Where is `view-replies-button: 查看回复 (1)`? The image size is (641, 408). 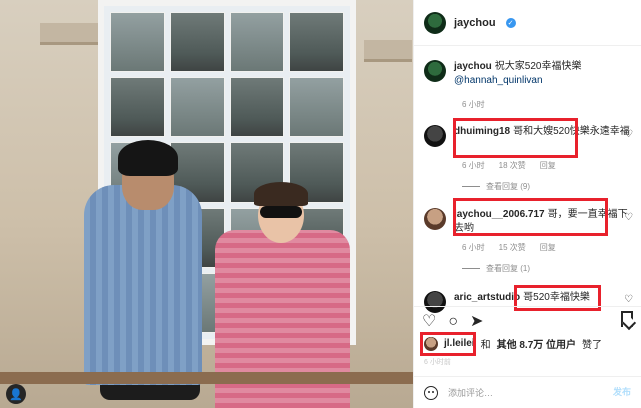 view-replies-button: 查看回复 (1) is located at coordinates (496, 268).